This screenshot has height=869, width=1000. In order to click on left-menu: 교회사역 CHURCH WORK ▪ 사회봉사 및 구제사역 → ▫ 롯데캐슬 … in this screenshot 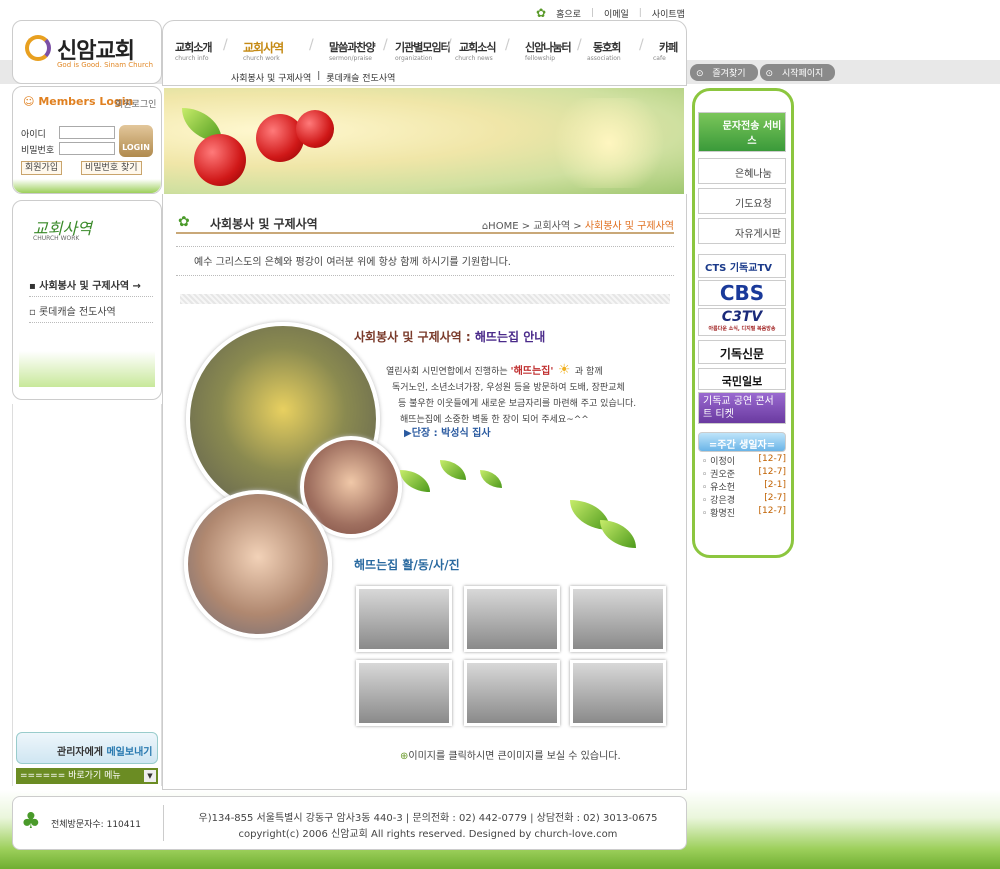, I will do `click(87, 300)`.